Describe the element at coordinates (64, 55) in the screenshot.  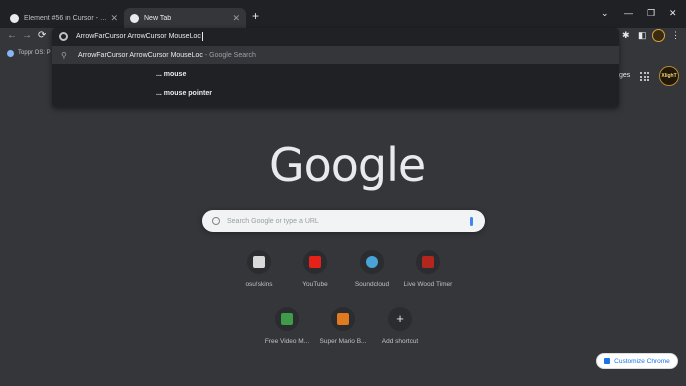
I see `search-icon: ⚲` at that location.